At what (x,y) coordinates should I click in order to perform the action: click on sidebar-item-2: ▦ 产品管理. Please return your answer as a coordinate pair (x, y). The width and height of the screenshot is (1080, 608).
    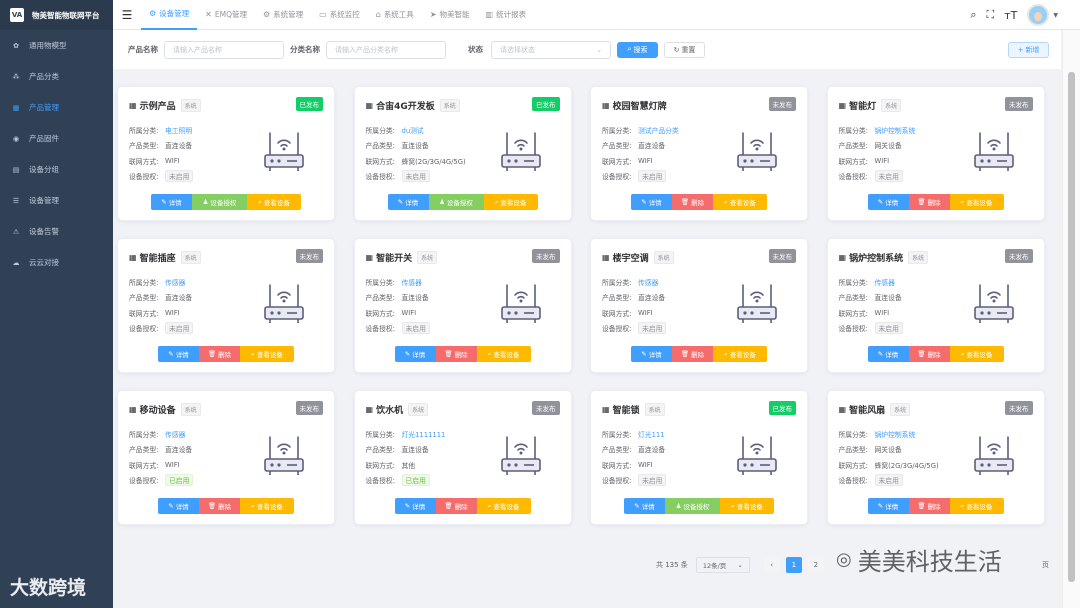
    Looking at the image, I should click on (56, 107).